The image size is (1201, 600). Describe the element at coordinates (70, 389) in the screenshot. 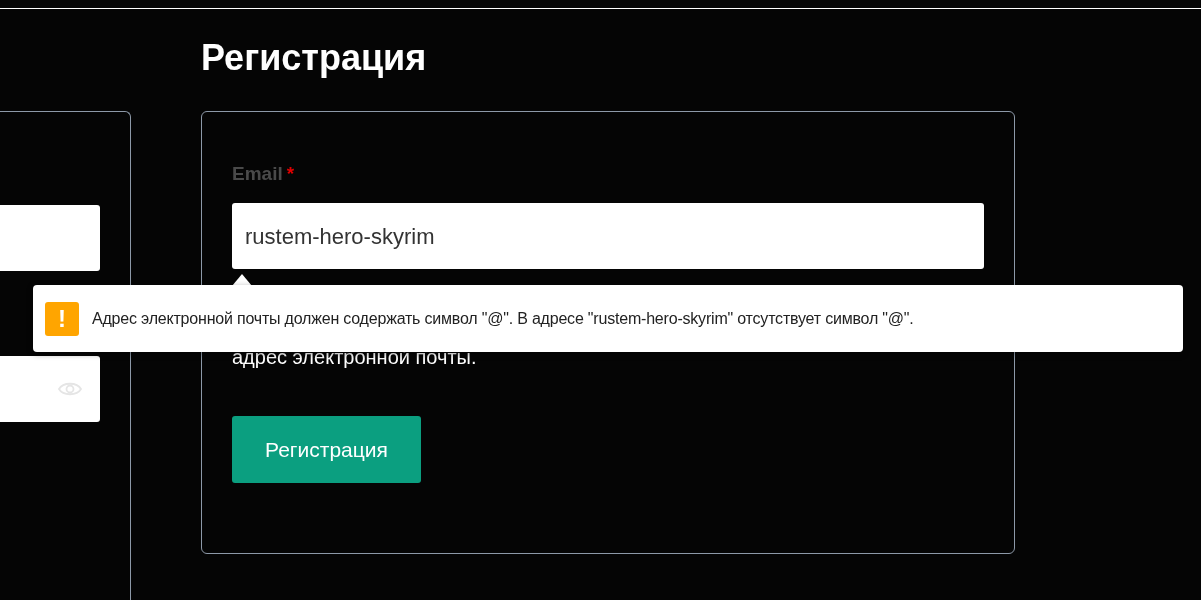

I see `eye-icon` at that location.